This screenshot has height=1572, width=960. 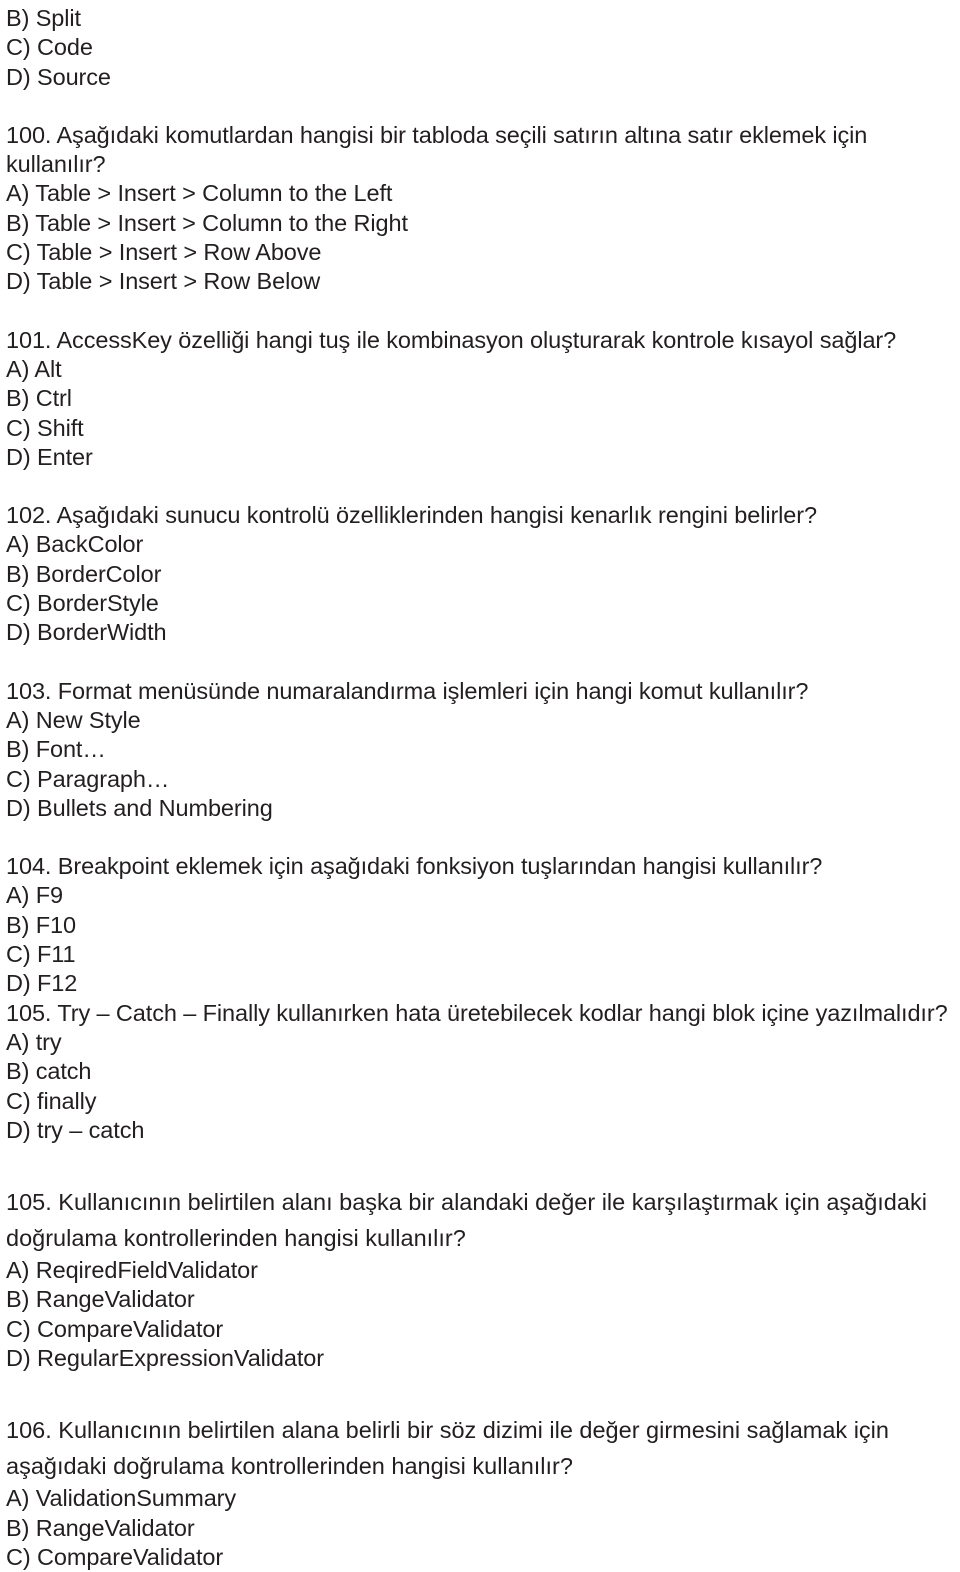 What do you see at coordinates (115, 1328) in the screenshot?
I see `question-105-compare-validator-option-c: C) CompareValidator` at bounding box center [115, 1328].